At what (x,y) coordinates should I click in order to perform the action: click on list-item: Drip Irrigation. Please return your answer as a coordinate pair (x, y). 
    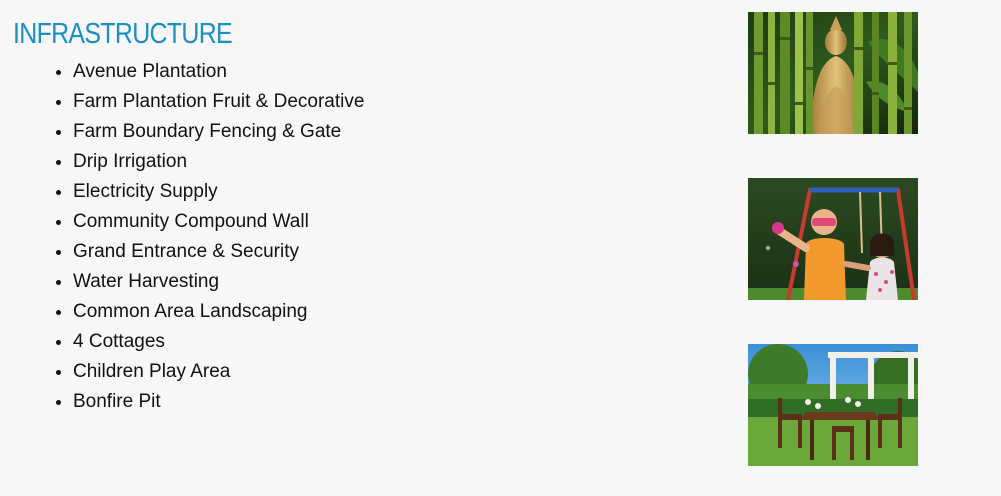
    Looking at the image, I should click on (218, 162).